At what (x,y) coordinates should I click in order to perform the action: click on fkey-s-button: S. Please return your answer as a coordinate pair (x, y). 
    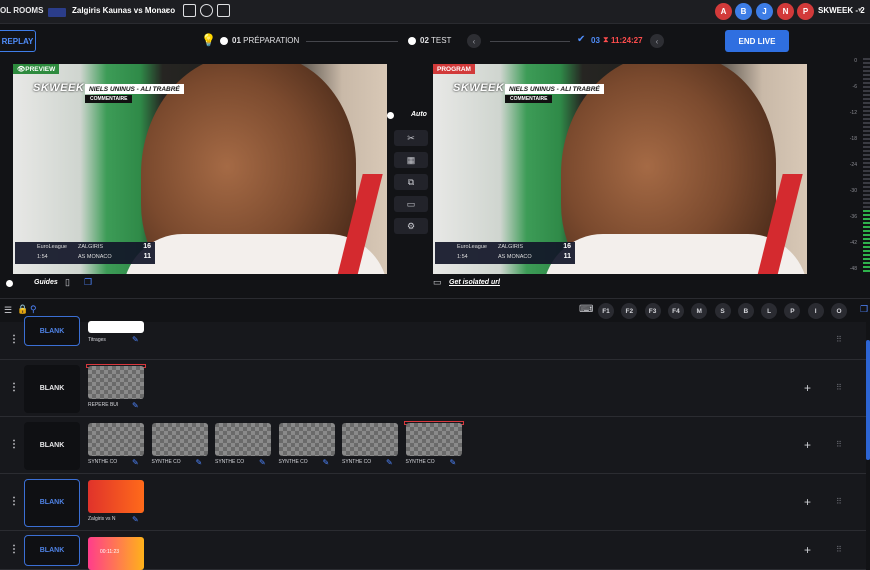
    Looking at the image, I should click on (722, 311).